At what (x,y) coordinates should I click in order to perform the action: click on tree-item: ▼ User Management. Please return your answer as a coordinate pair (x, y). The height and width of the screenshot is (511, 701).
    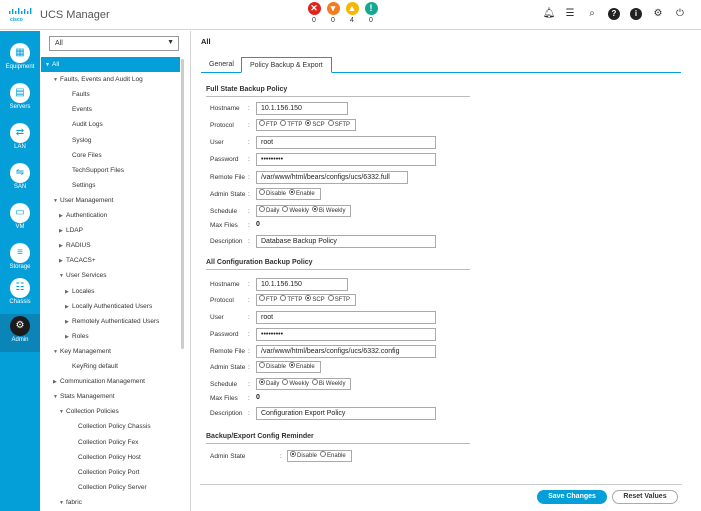
    Looking at the image, I should click on (110, 200).